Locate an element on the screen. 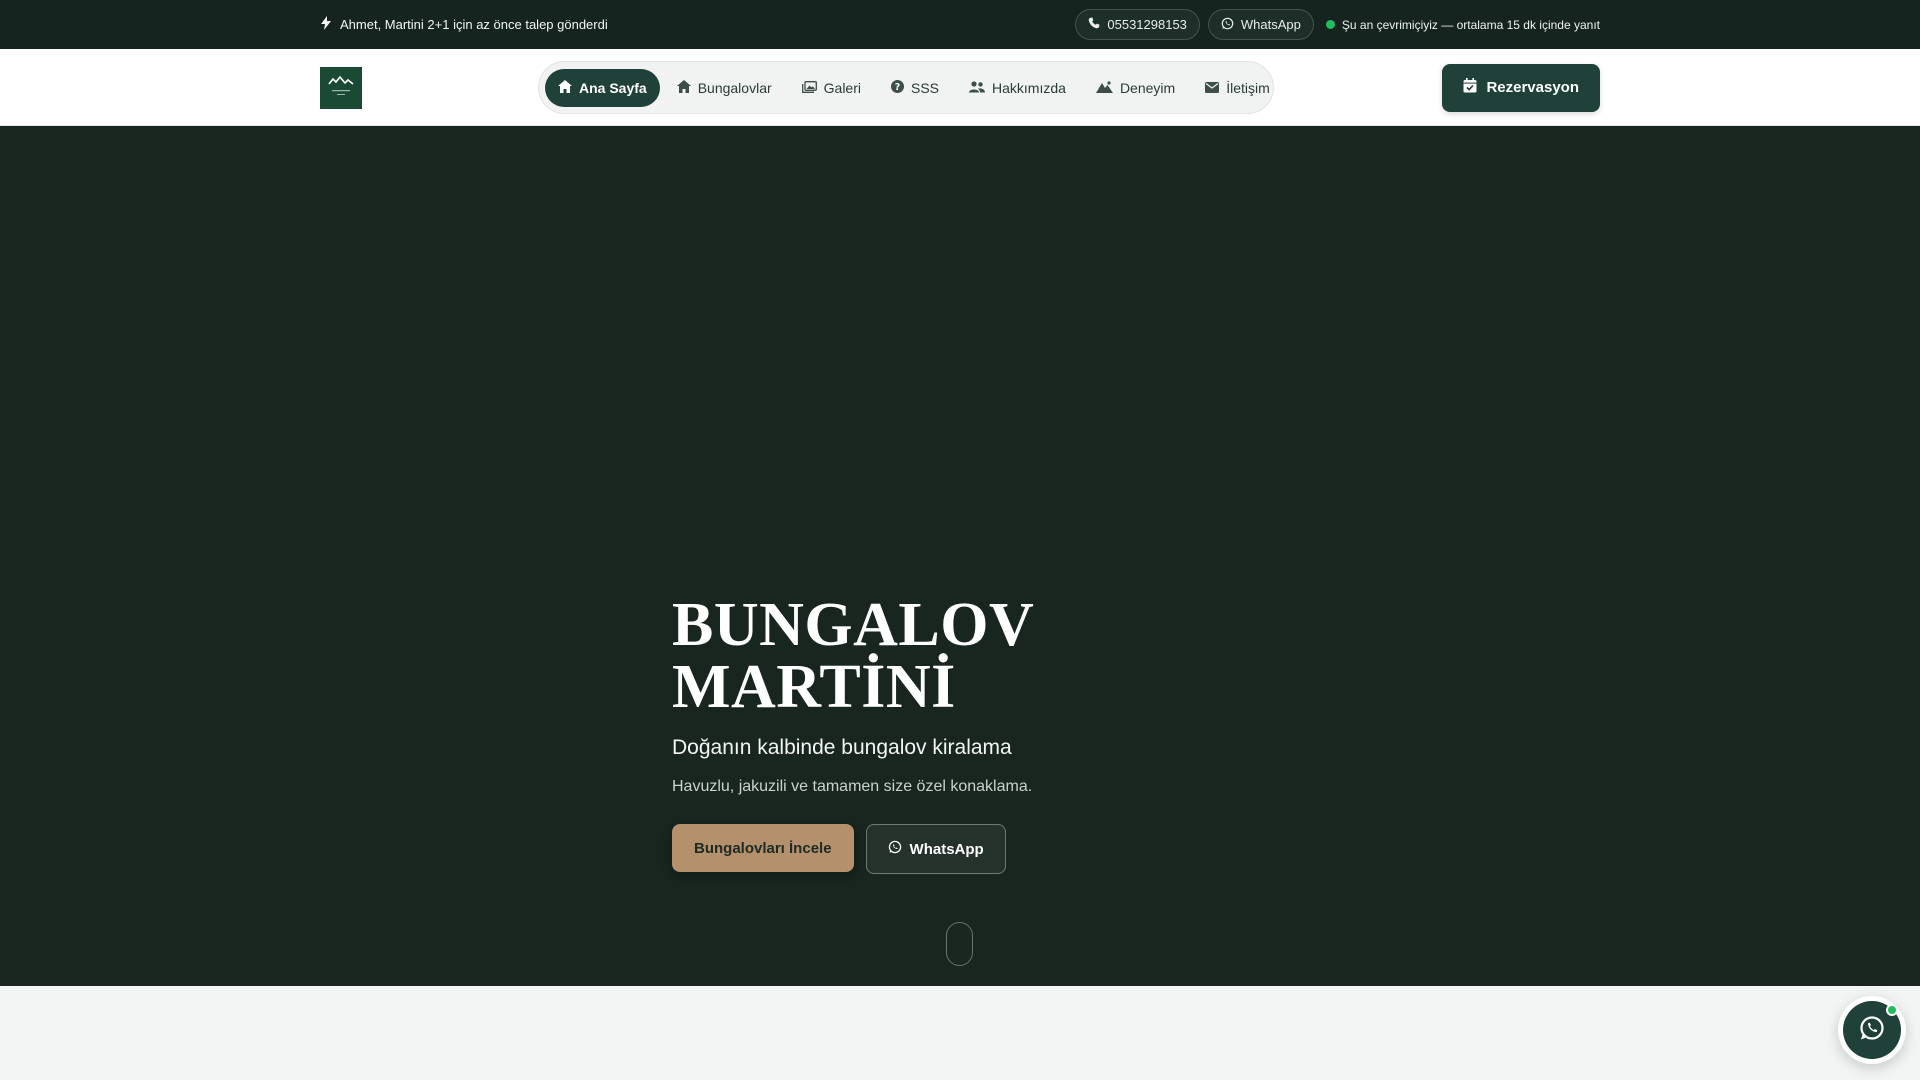 The width and height of the screenshot is (1920, 1080). home-icon is located at coordinates (565, 87).